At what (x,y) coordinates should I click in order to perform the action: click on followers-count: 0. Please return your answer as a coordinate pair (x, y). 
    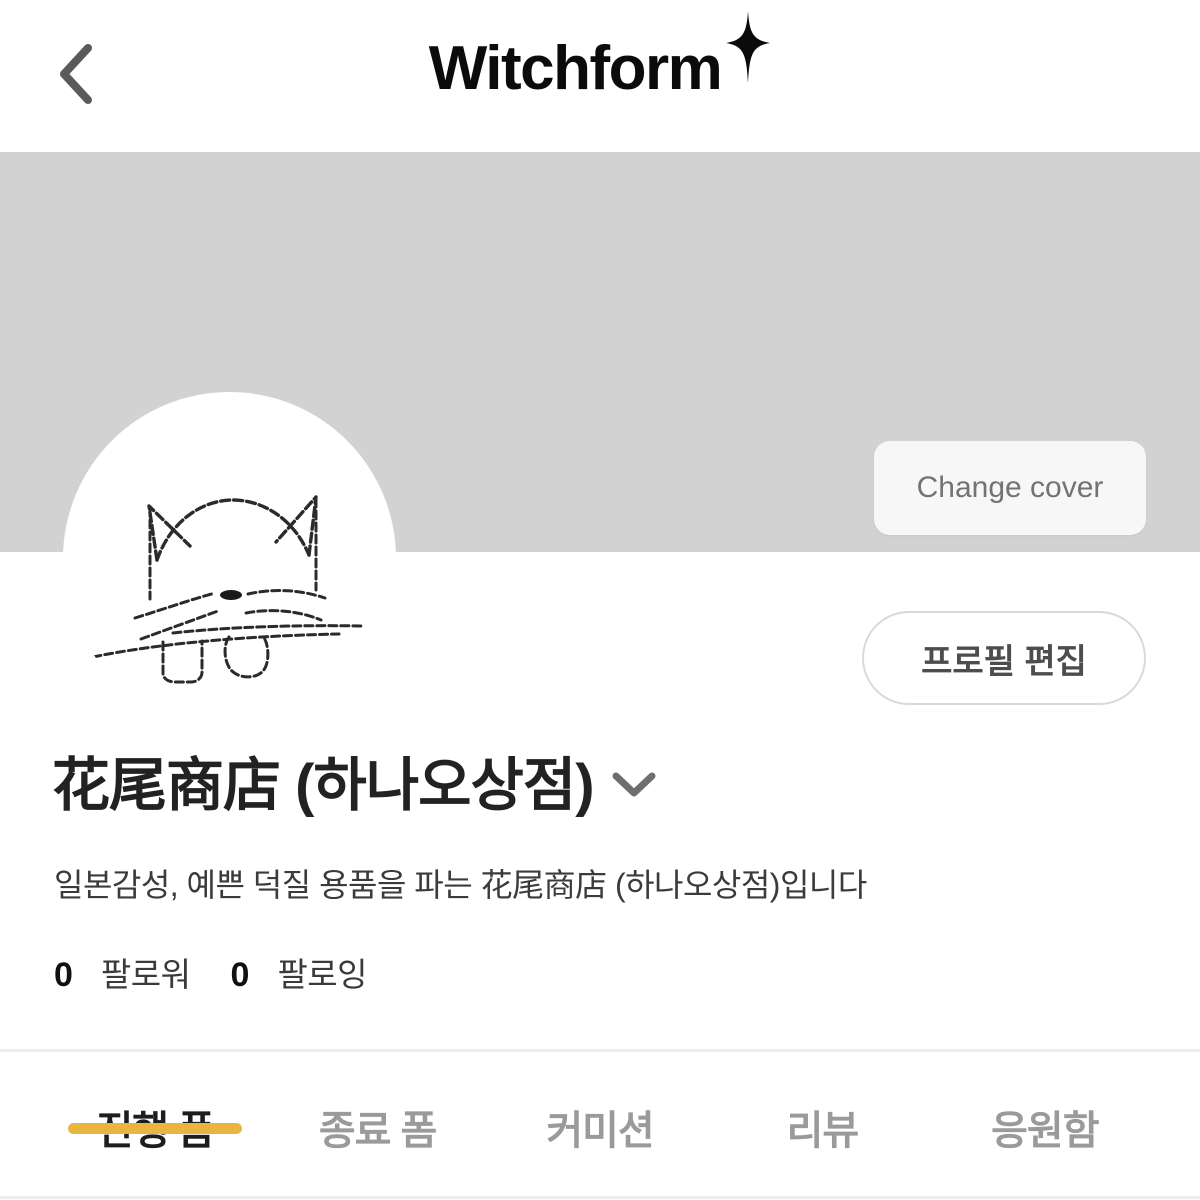
    Looking at the image, I should click on (63, 975).